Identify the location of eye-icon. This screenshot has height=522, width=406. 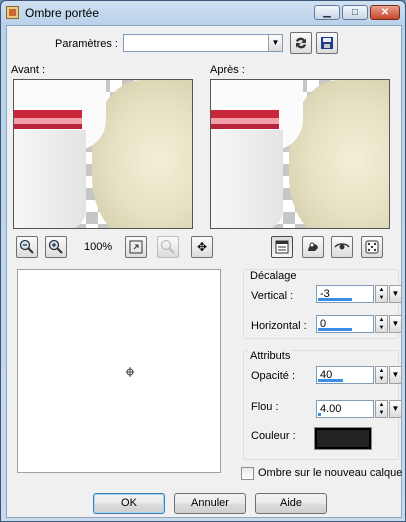
(342, 247).